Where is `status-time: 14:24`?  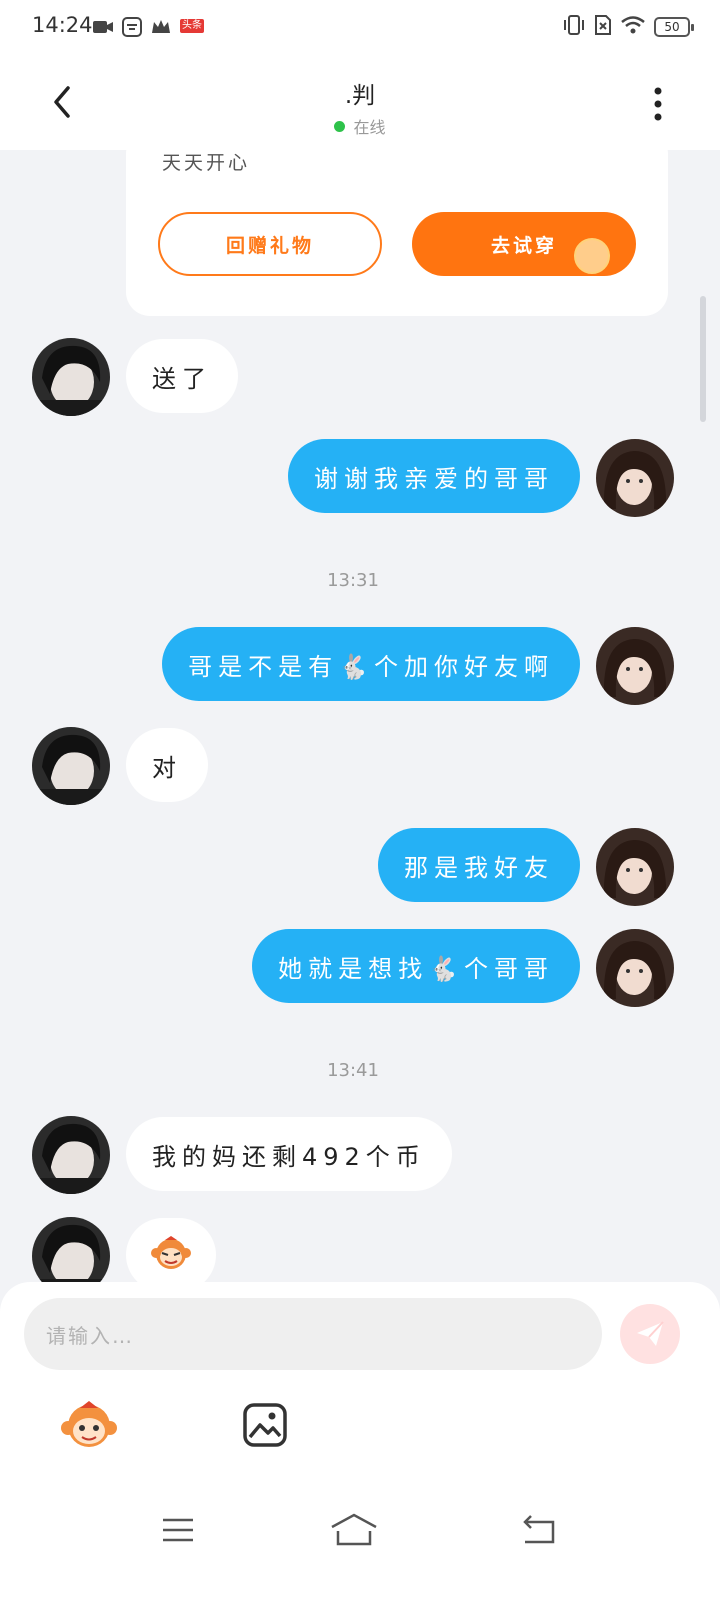 status-time: 14:24 is located at coordinates (62, 25).